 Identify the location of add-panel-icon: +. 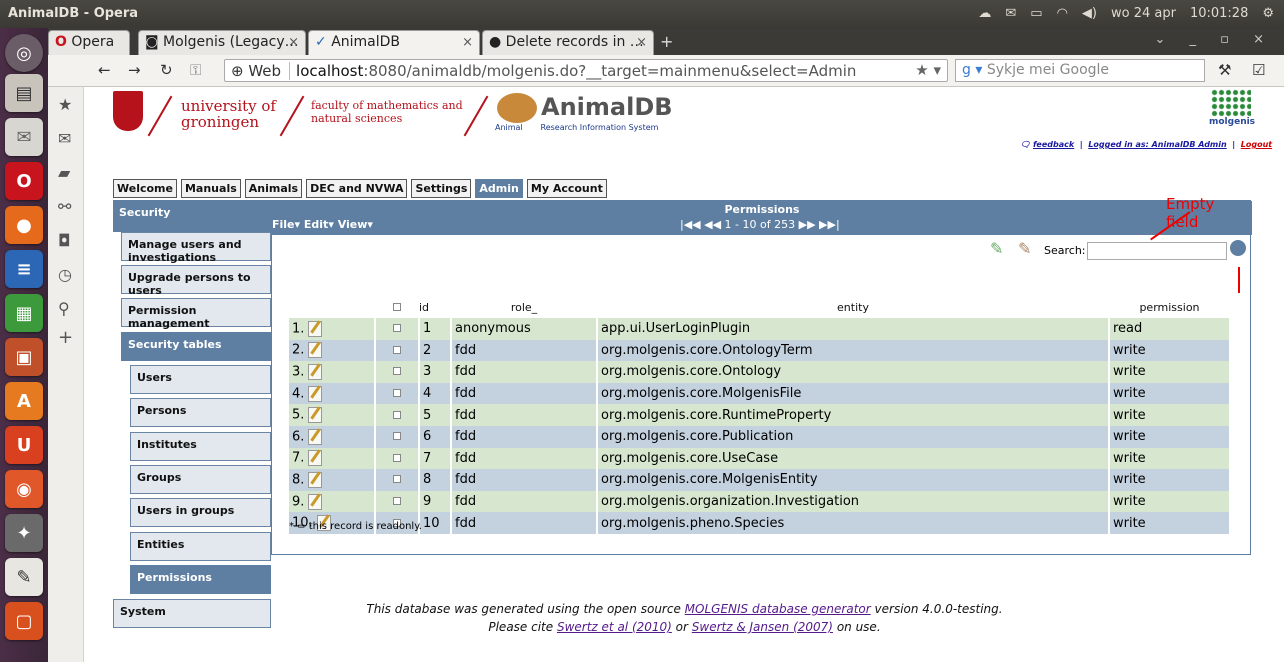
(65, 337).